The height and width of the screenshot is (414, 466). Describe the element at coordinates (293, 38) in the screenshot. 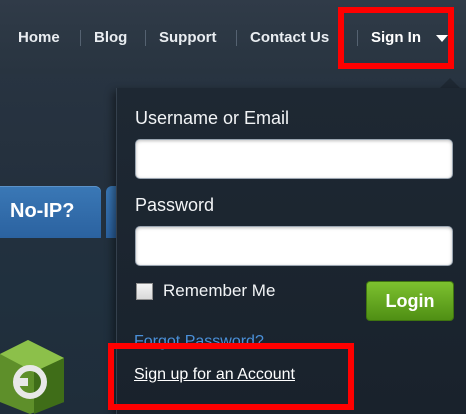

I see `nav-link-contact-us: Contact Us` at that location.